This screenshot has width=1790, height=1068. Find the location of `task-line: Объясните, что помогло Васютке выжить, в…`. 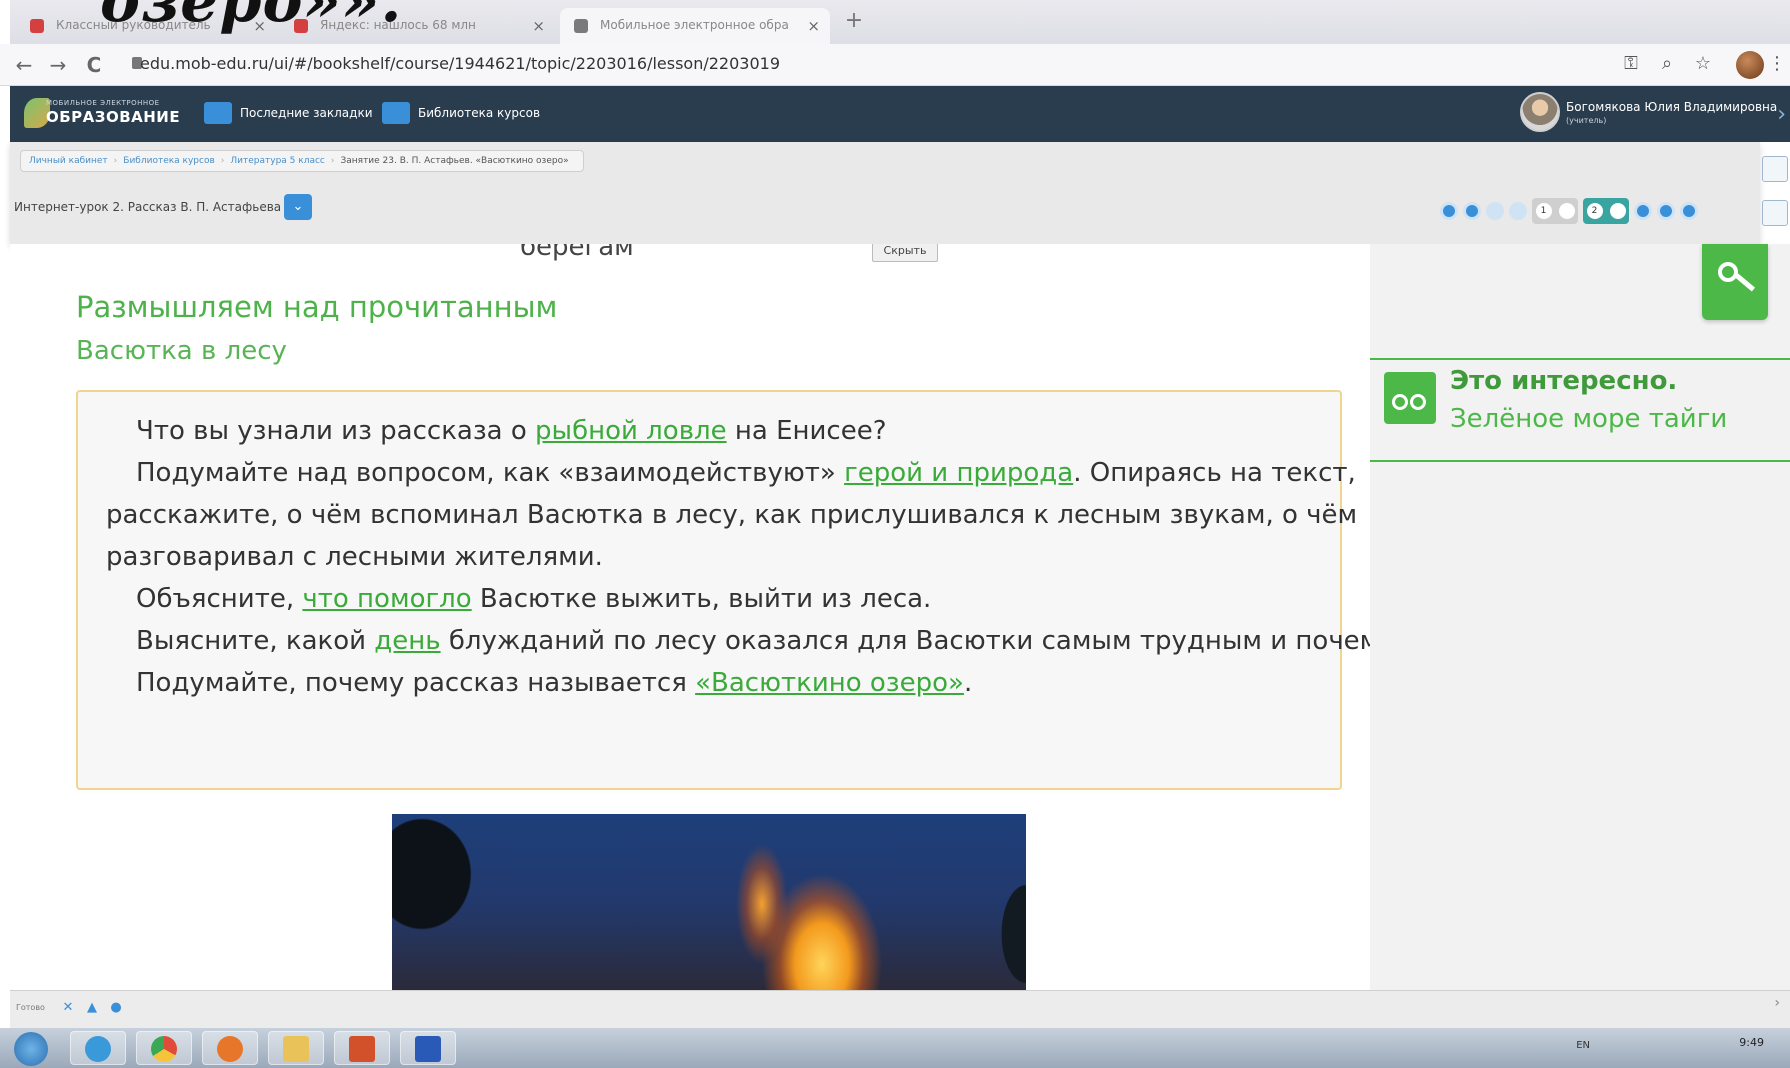

task-line: Объясните, что помогло Васютке выжить, в… is located at coordinates (534, 599).